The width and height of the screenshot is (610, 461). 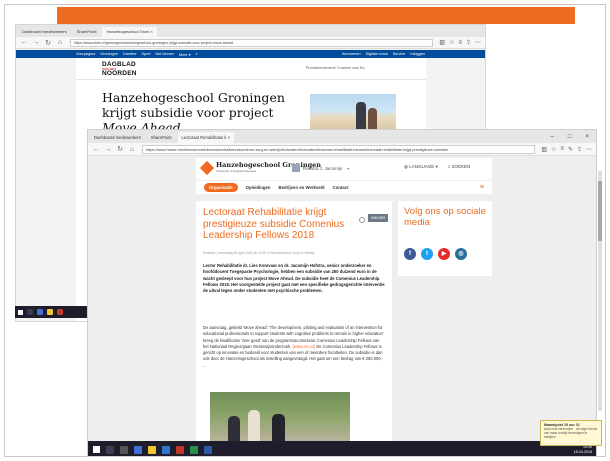 What do you see at coordinates (145, 54) in the screenshot?
I see `nav-sport: Sport` at bounding box center [145, 54].